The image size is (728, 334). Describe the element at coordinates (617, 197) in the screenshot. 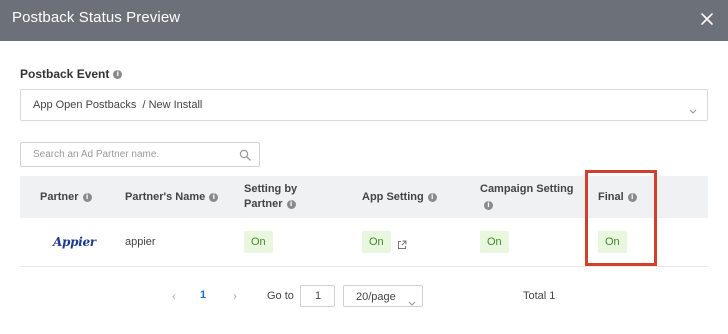

I see `column-final: Final i` at that location.